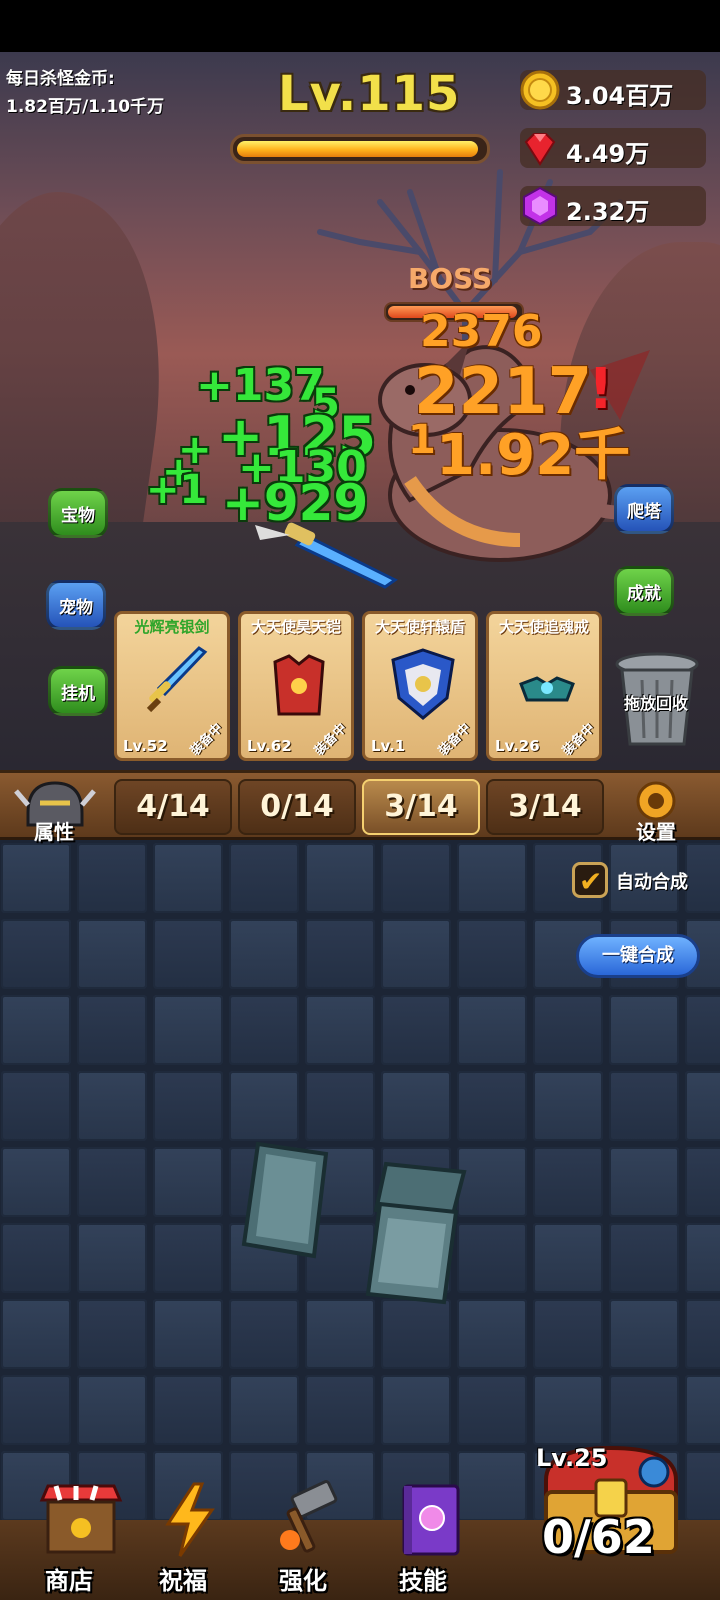 Image resolution: width=720 pixels, height=1600 pixels. Describe the element at coordinates (303, 1581) in the screenshot. I see `enhance-label: 强化` at that location.